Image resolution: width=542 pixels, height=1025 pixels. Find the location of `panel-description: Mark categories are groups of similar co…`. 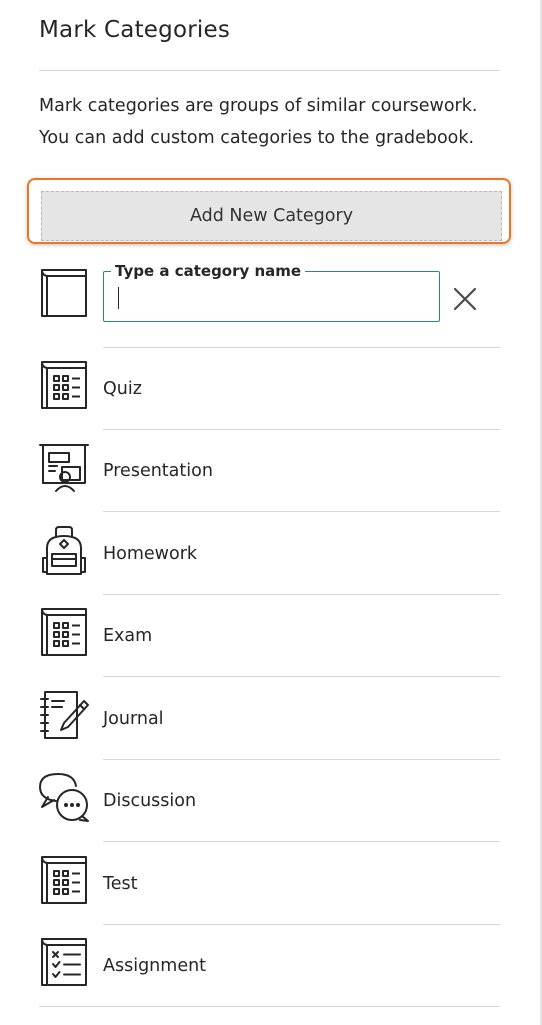

panel-description: Mark categories are groups of similar co… is located at coordinates (274, 122).